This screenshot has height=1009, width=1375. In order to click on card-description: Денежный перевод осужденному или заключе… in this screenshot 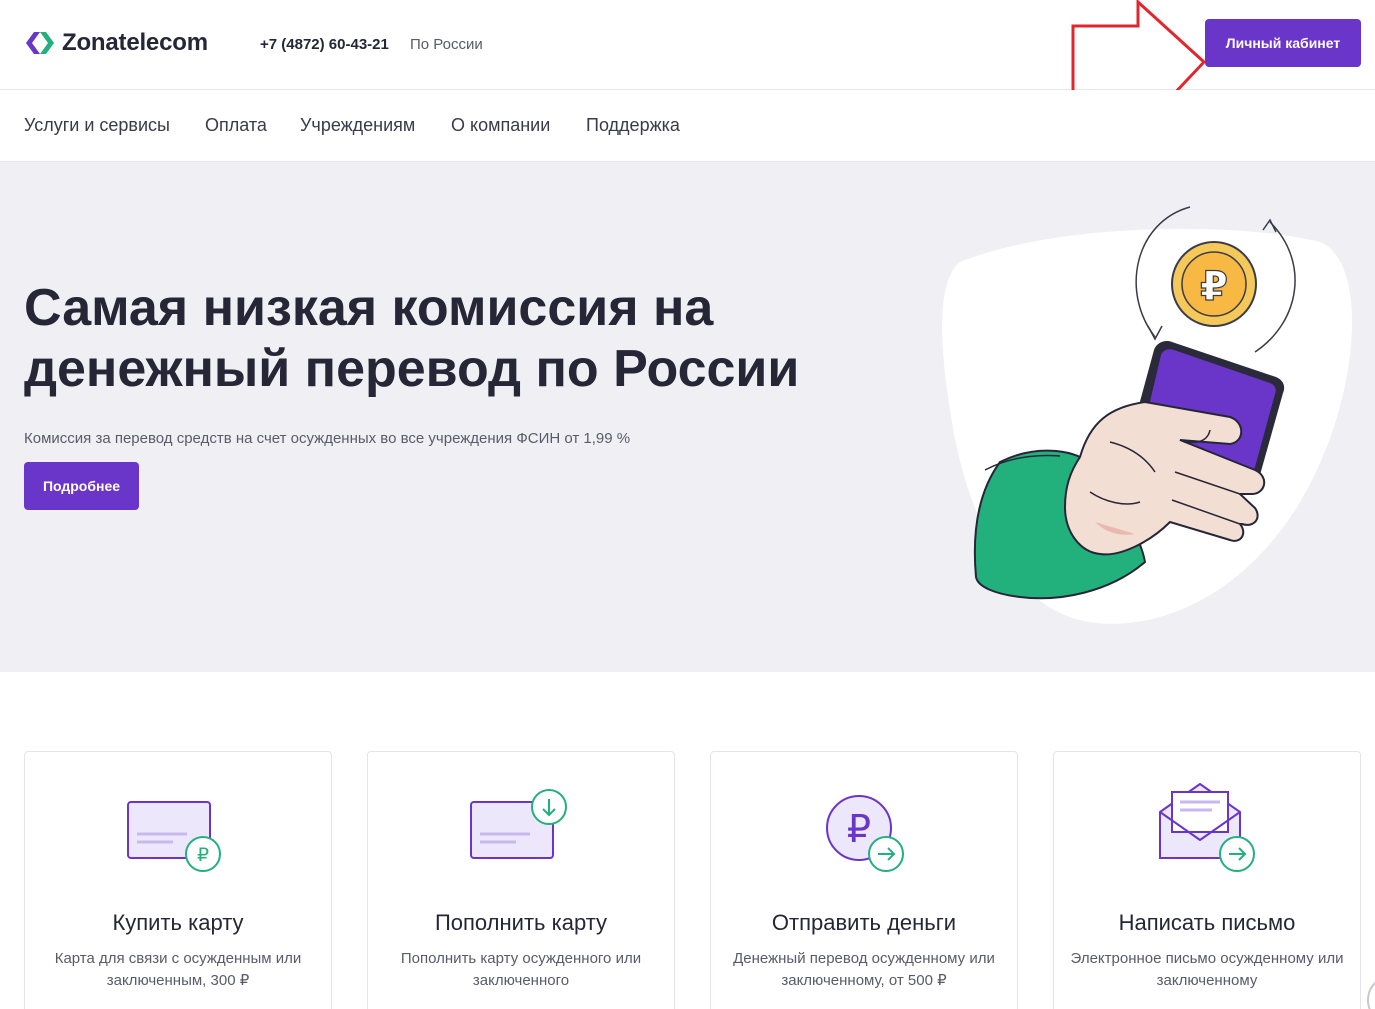, I will do `click(864, 969)`.